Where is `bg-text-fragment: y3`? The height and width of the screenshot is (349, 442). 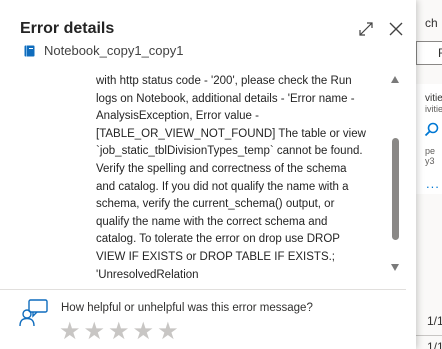
bg-text-fragment: y3 is located at coordinates (430, 161).